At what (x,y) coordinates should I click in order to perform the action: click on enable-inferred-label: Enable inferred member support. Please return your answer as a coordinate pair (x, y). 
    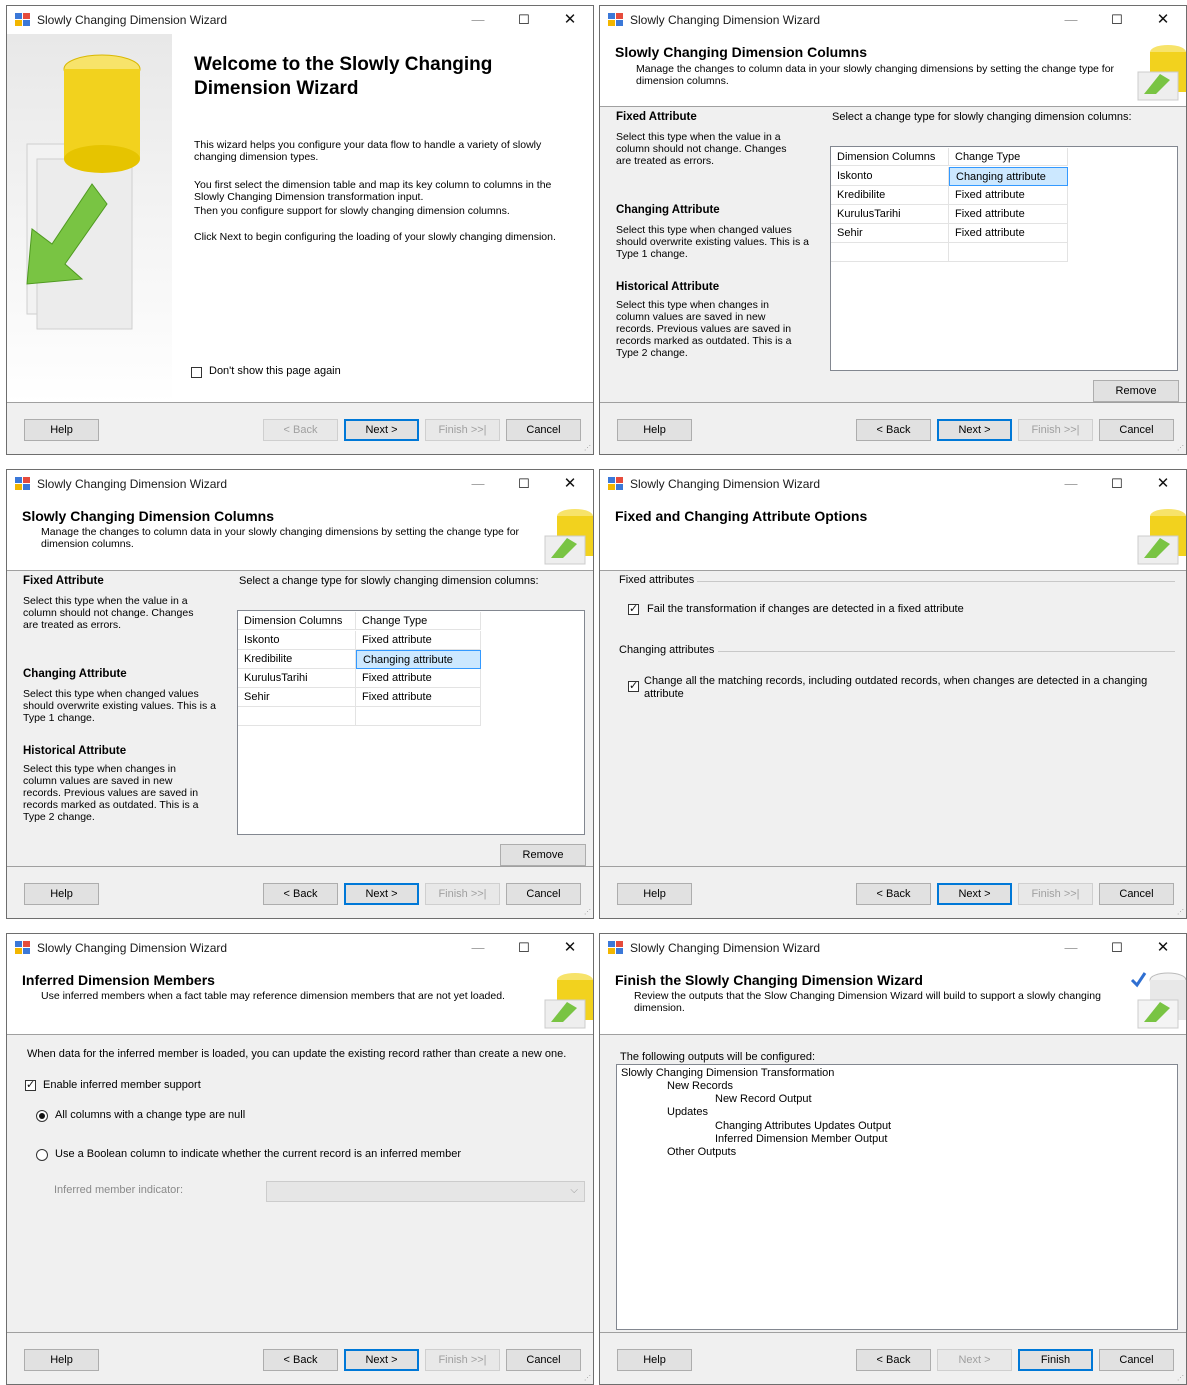
    Looking at the image, I should click on (122, 1085).